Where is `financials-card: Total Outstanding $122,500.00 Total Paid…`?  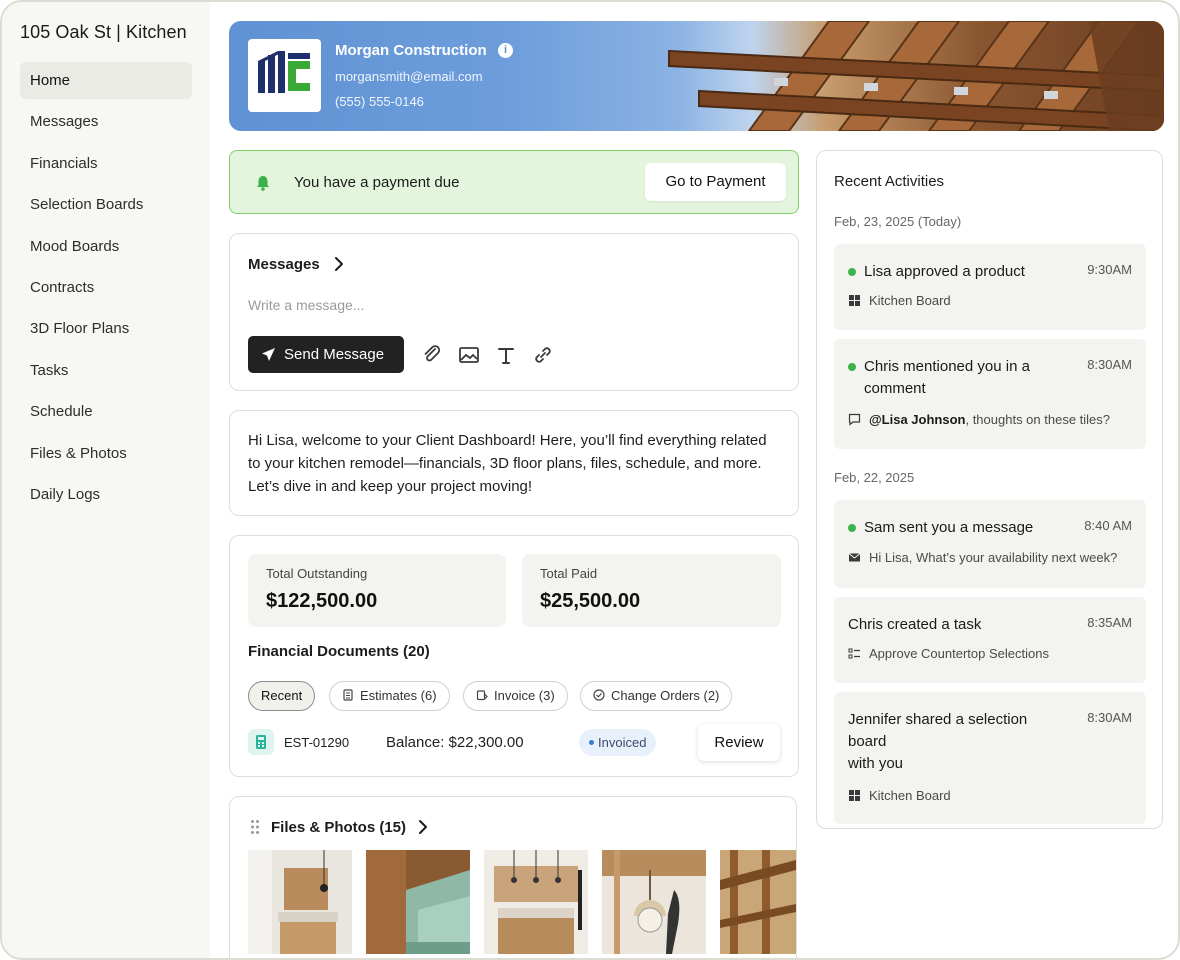
financials-card: Total Outstanding $122,500.00 Total Paid… is located at coordinates (514, 656).